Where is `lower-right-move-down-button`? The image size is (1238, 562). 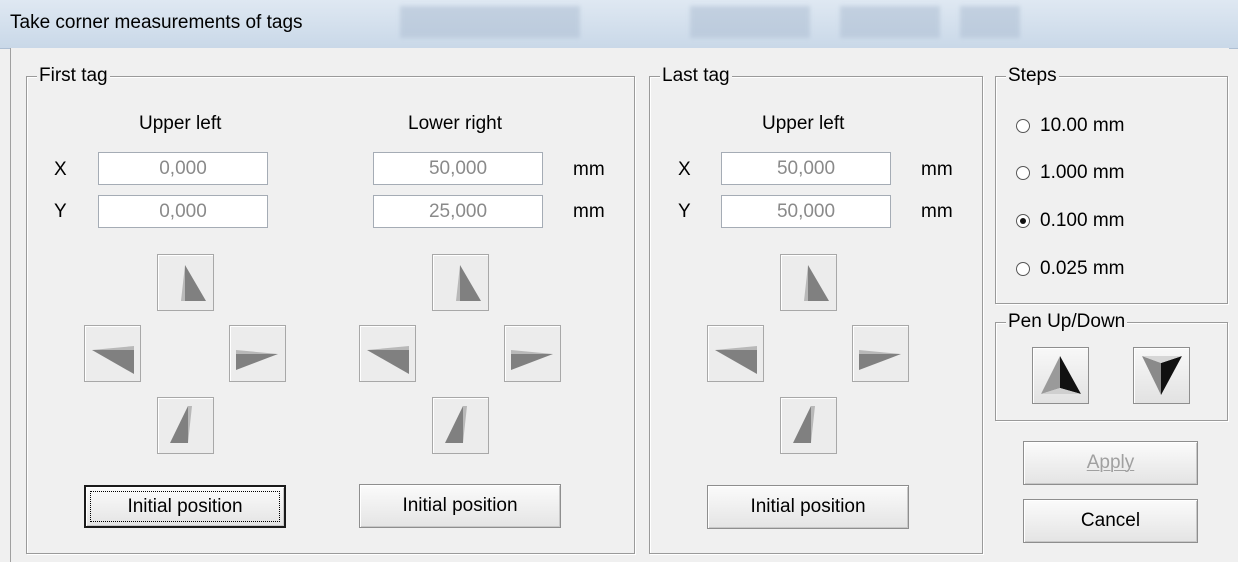 lower-right-move-down-button is located at coordinates (460, 425).